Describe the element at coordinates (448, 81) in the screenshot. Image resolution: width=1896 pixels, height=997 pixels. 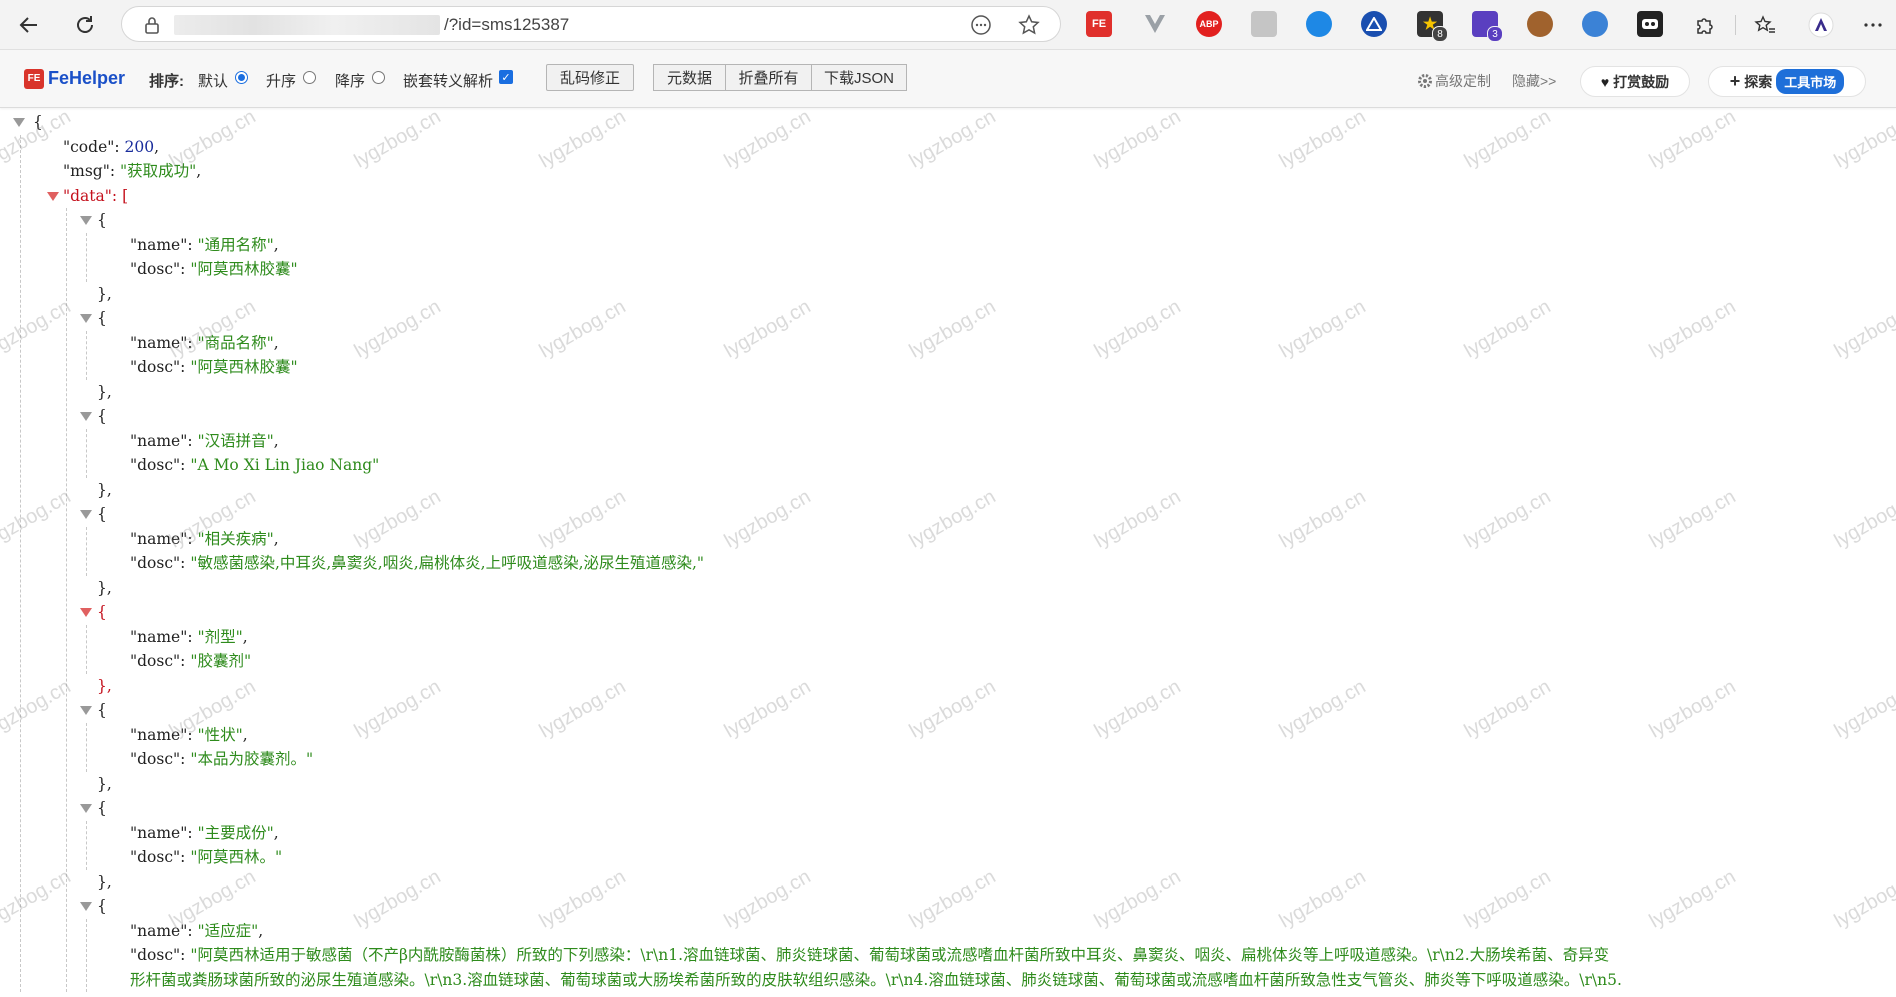
I see `nested-escape-label: 嵌套转义解析` at that location.